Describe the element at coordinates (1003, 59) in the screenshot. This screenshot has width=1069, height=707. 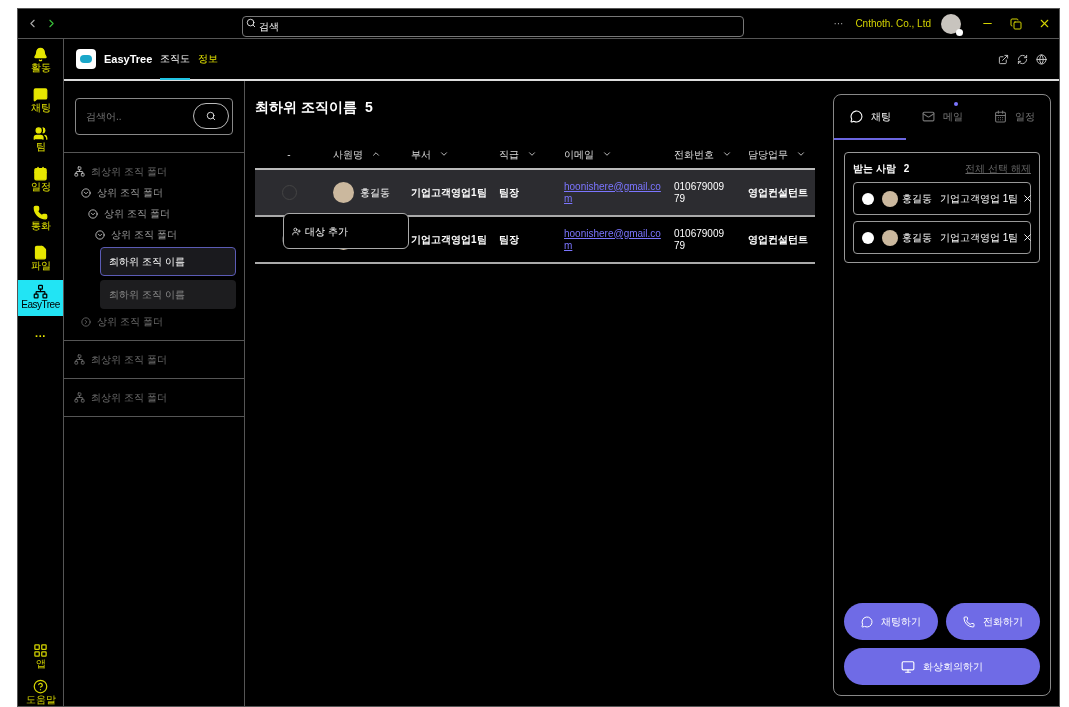
I see `share-icon` at that location.